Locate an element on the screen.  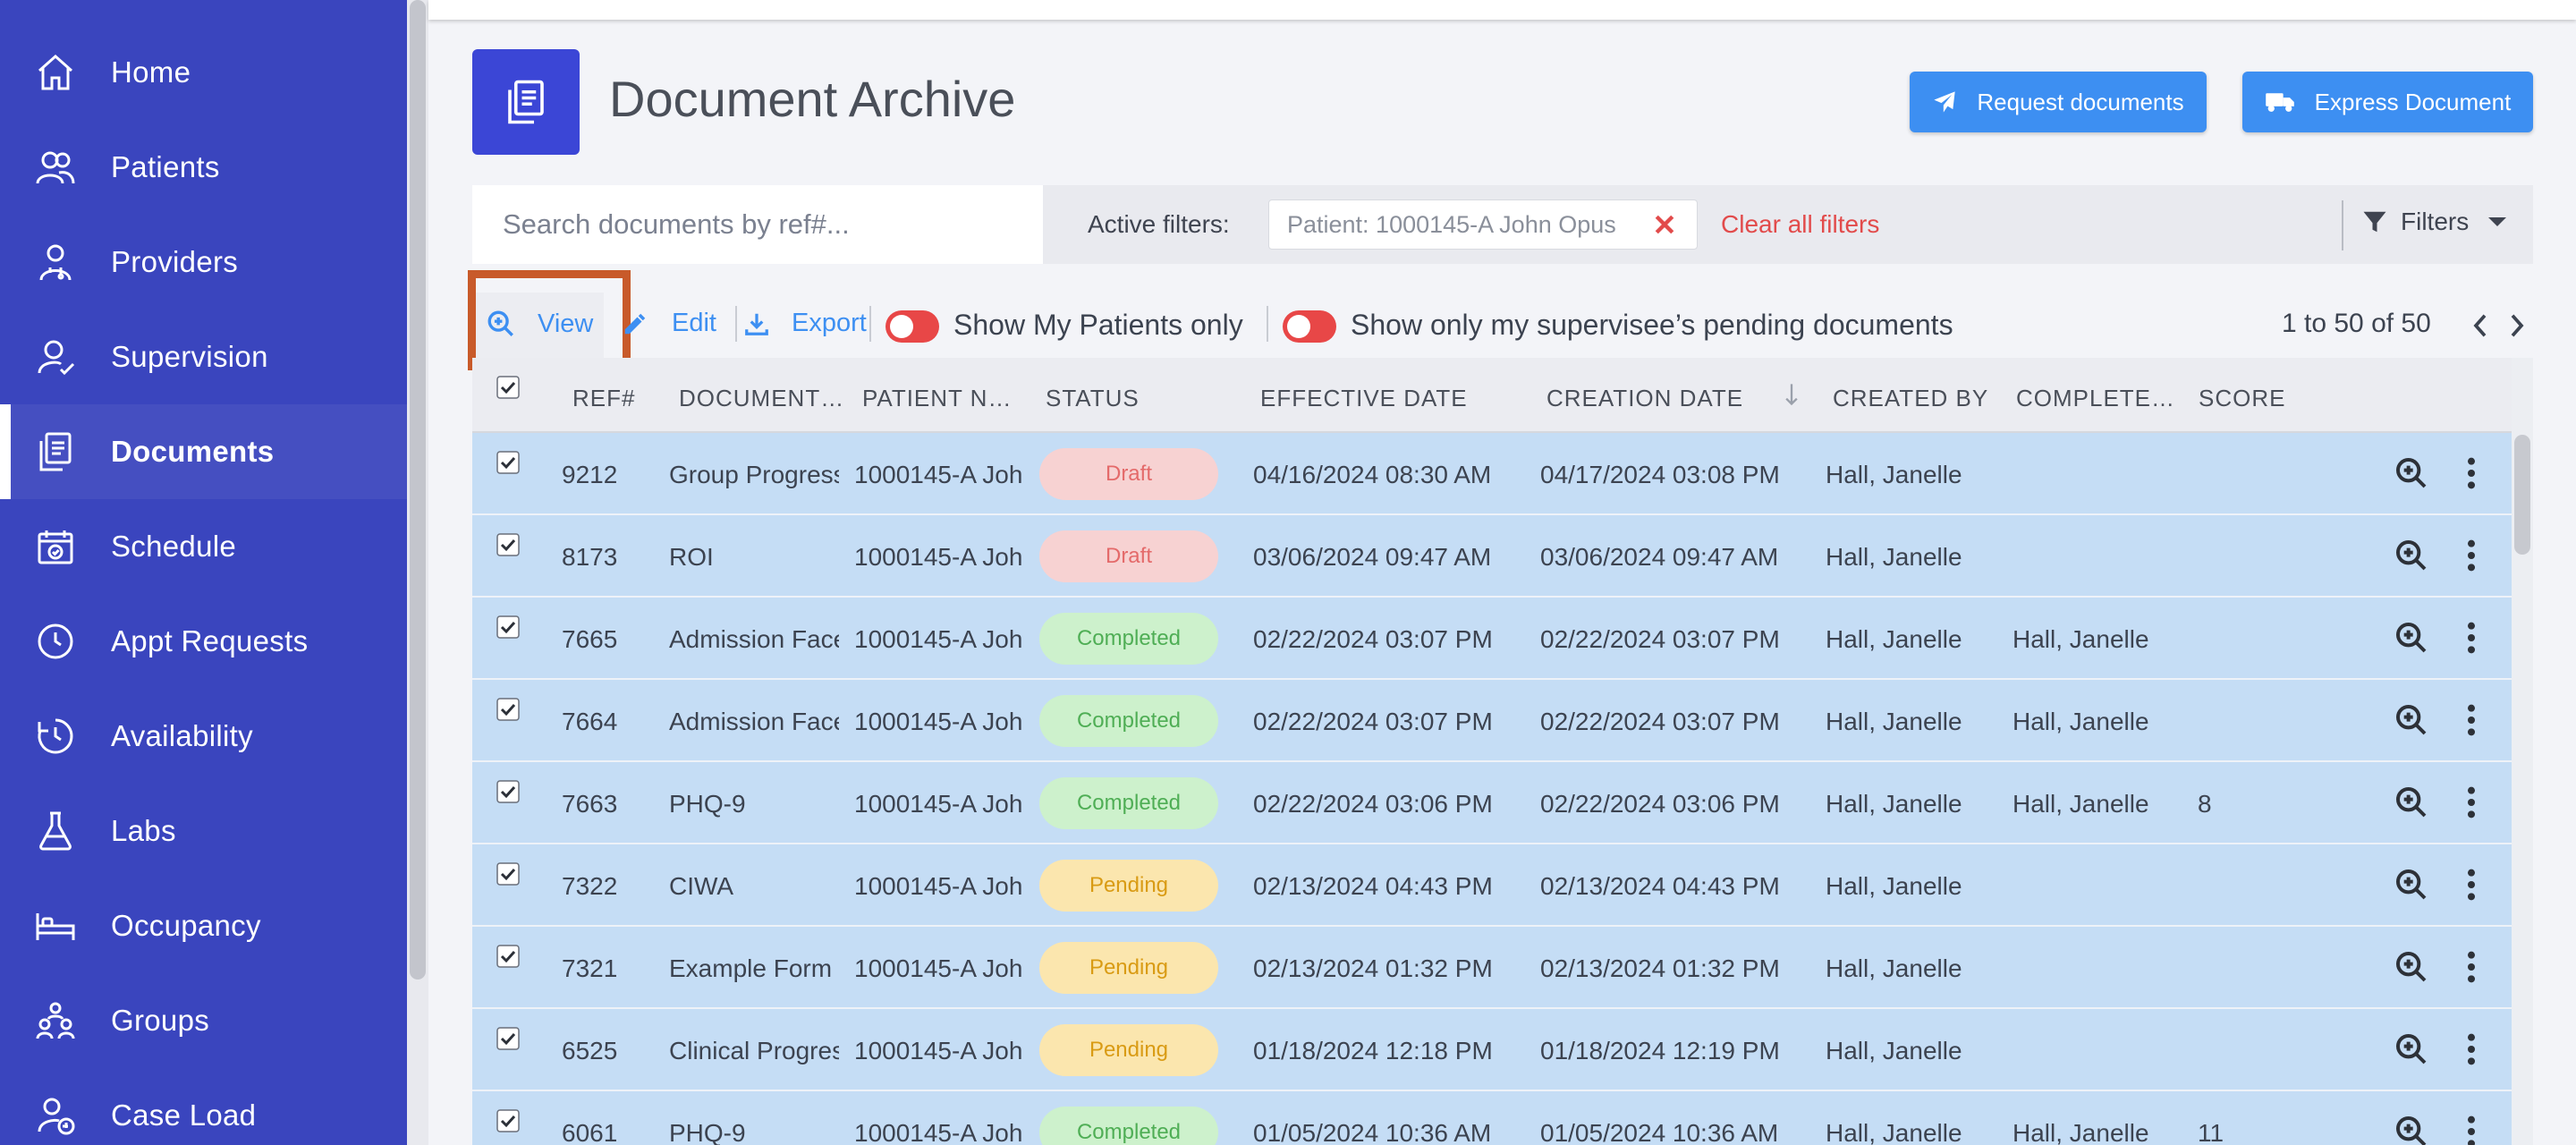
sidebar-item-labs: Labs is located at coordinates (203, 831).